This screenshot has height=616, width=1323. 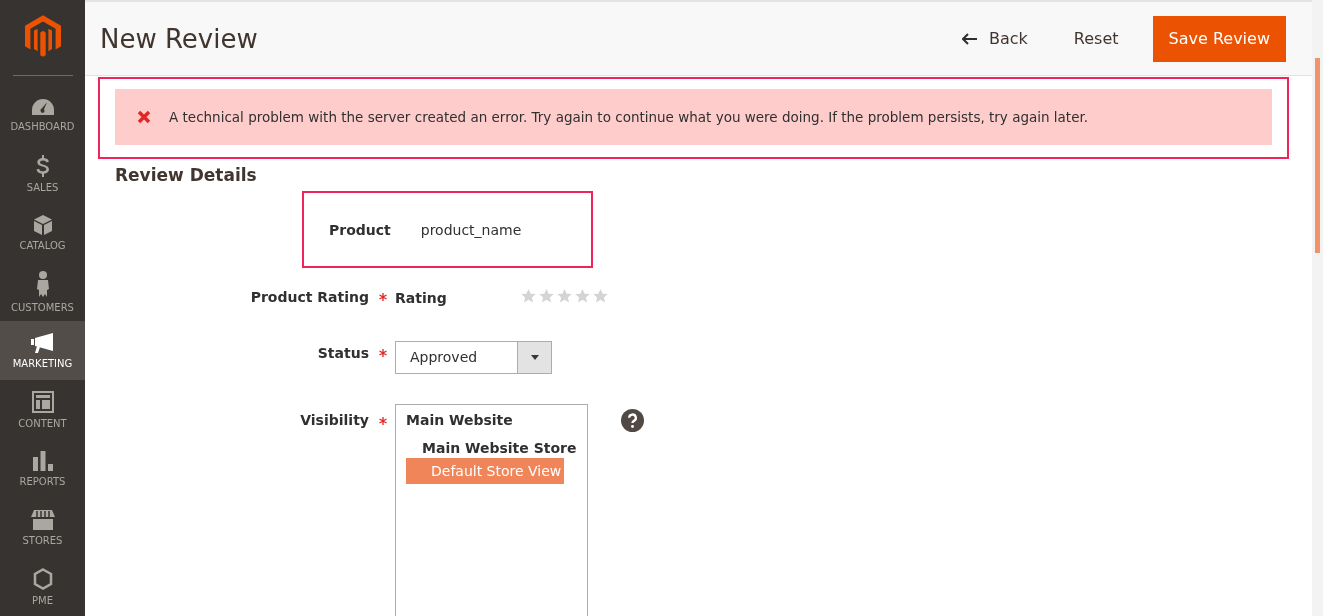 I want to click on dollar-icon, so click(x=42, y=165).